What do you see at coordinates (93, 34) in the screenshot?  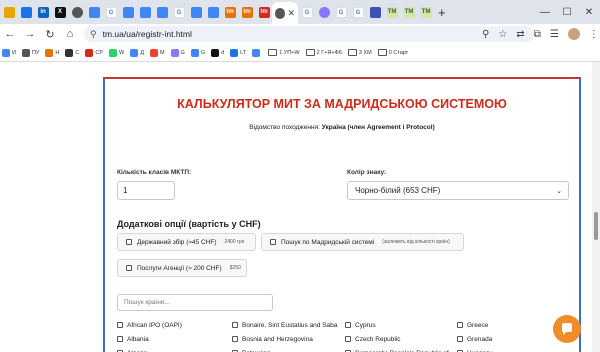 I see `site-info-icon: ⚲` at bounding box center [93, 34].